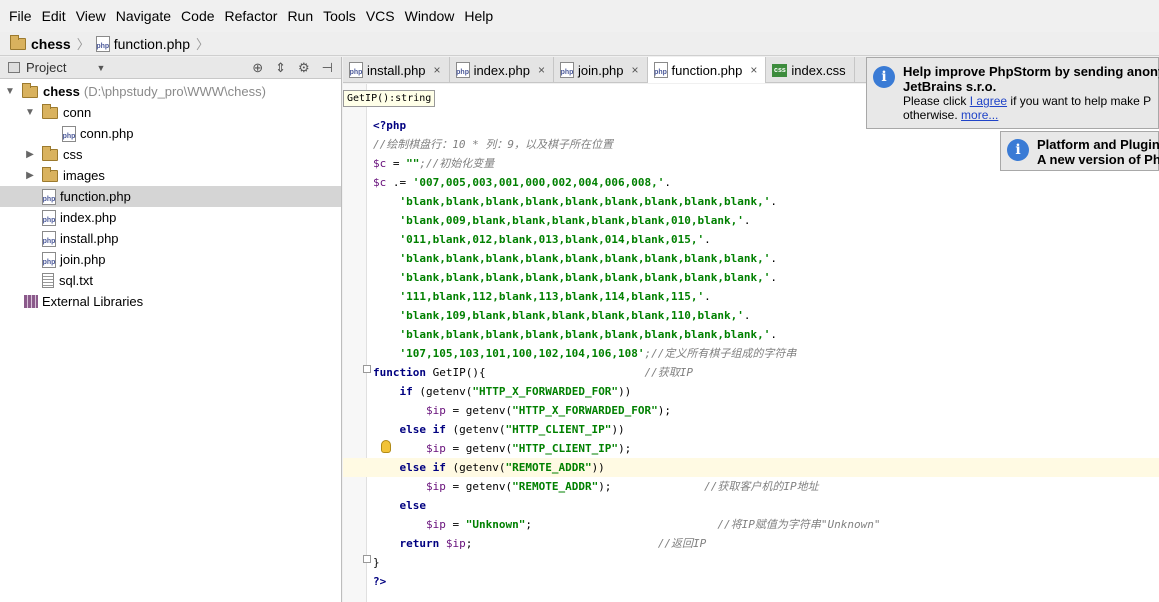 This screenshot has height=602, width=1159. Describe the element at coordinates (46, 67) in the screenshot. I see `project-view-selector: Project` at that location.